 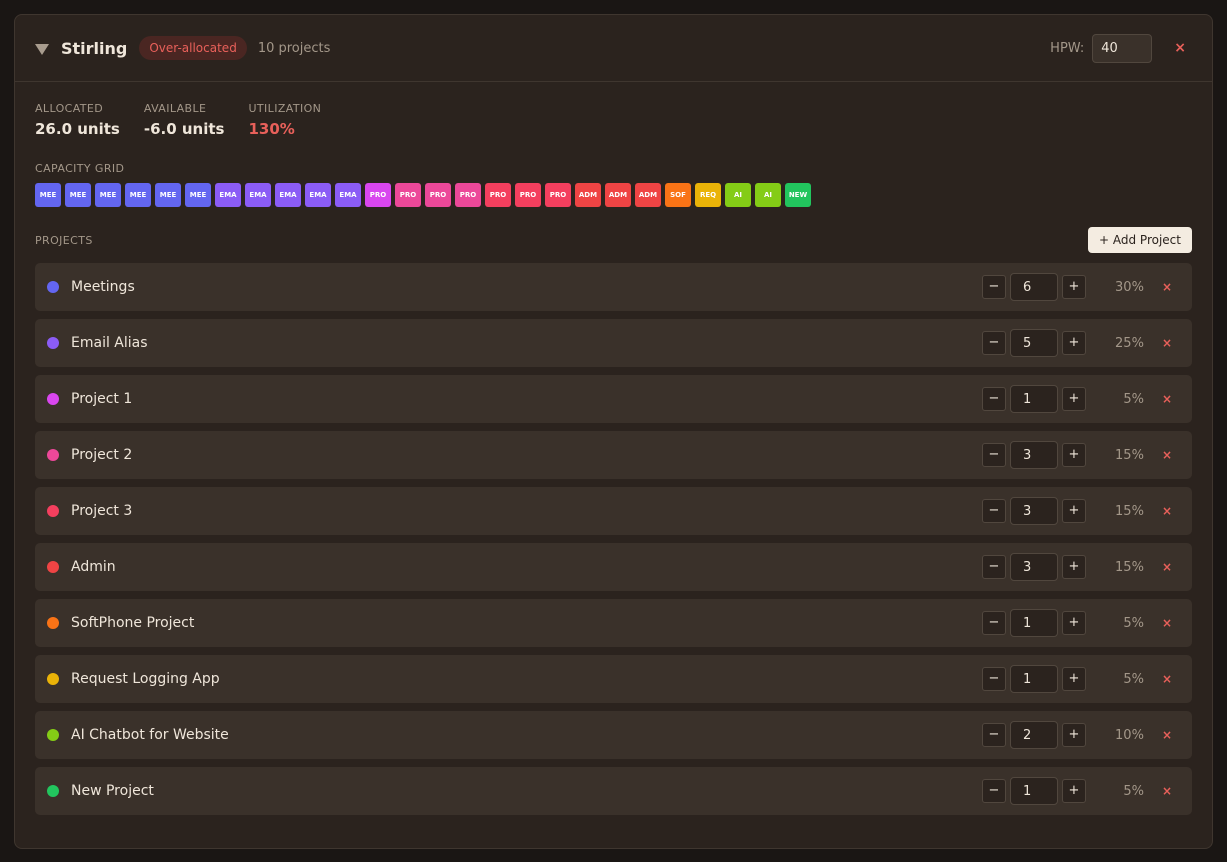 I want to click on stat-utilization-label: UTILIZATION, so click(x=285, y=108).